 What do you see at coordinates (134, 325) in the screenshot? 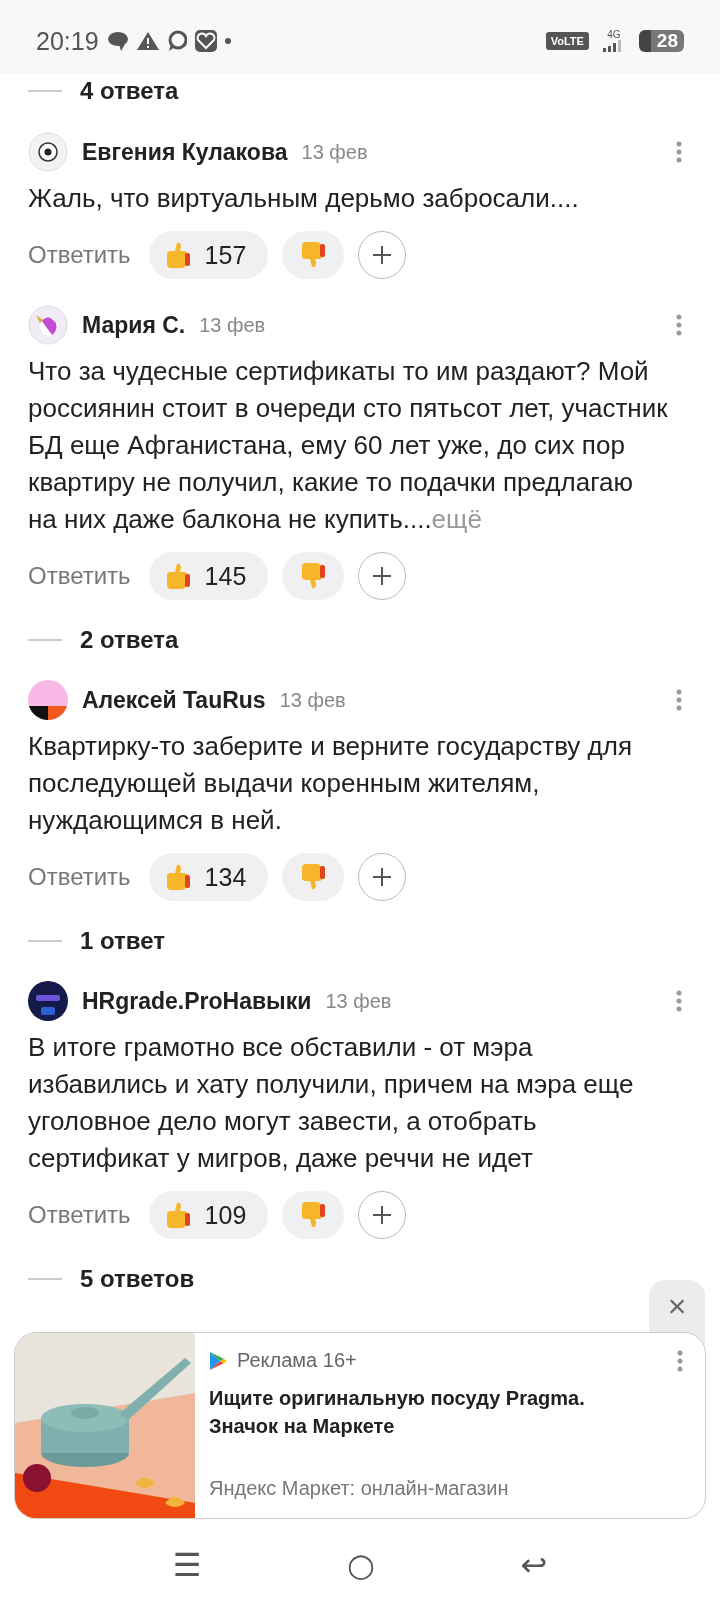
I see `author-name: Мария С.` at bounding box center [134, 325].